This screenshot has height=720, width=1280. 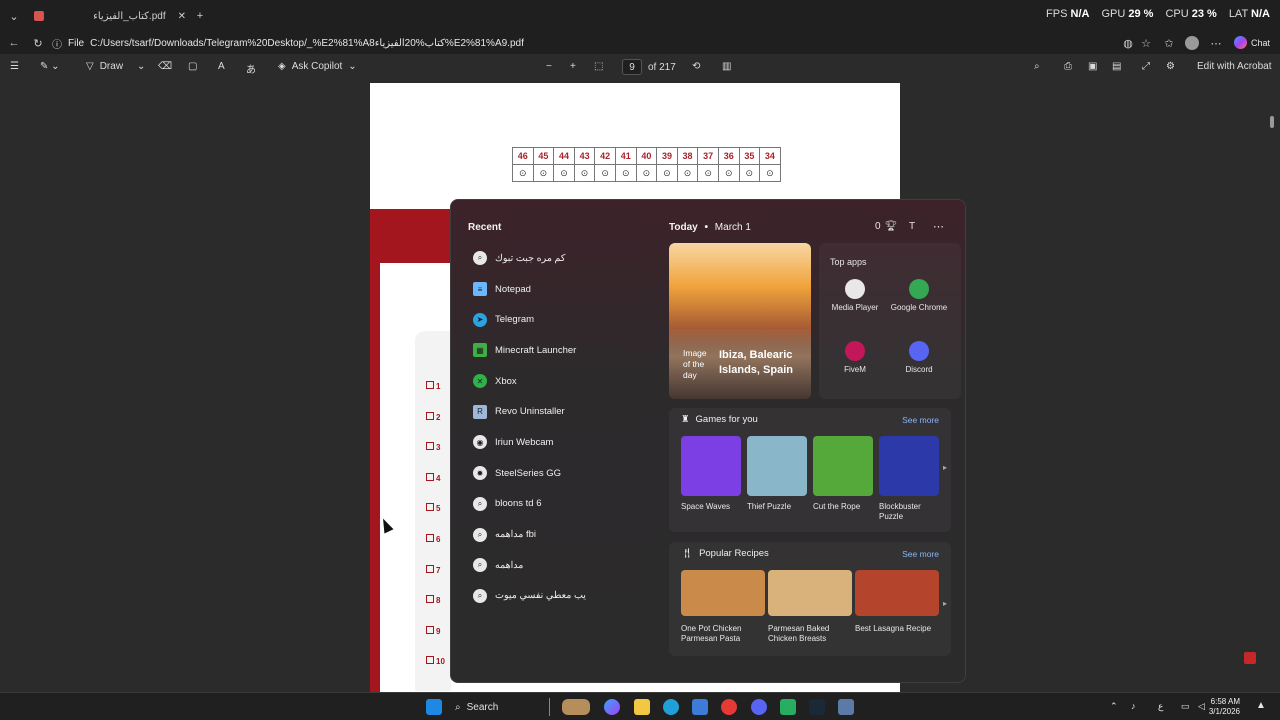 What do you see at coordinates (886, 226) in the screenshot?
I see `rewards-points: 0 🏆︎` at bounding box center [886, 226].